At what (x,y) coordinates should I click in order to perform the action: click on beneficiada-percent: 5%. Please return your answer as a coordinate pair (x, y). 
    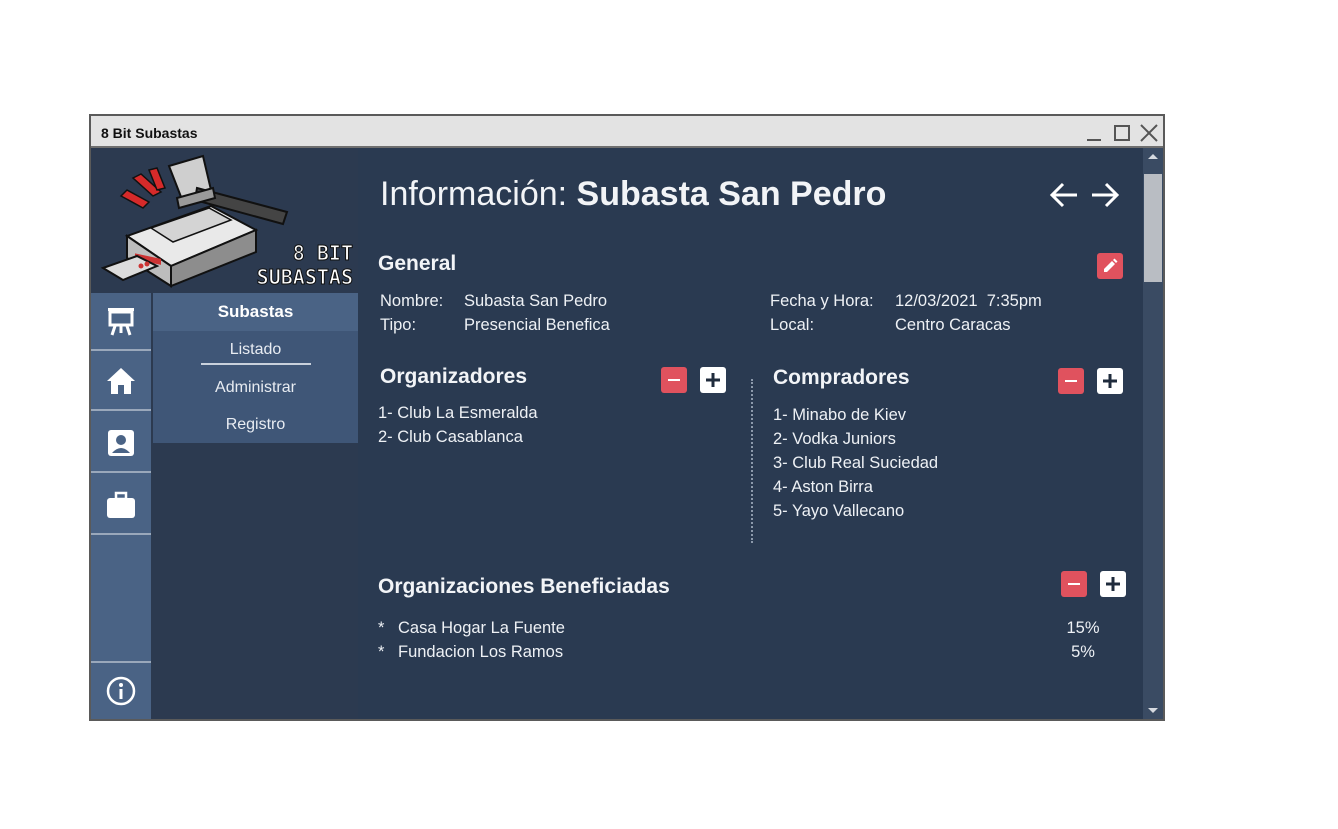
    Looking at the image, I should click on (1083, 652).